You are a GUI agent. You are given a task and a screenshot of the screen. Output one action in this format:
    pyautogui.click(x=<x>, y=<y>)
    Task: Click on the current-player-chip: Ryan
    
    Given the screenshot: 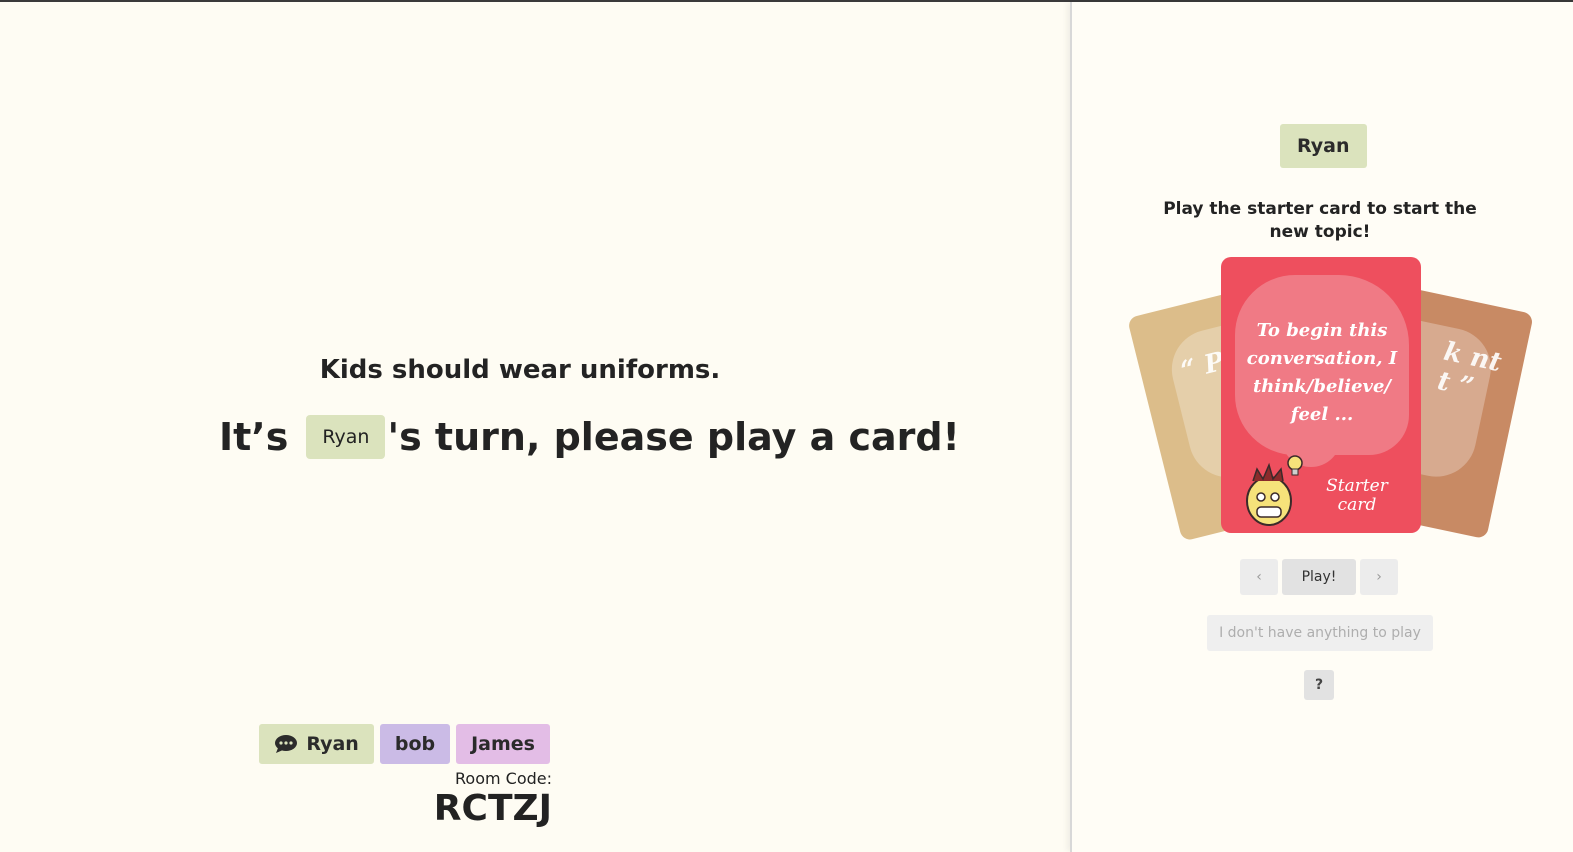 What is the action you would take?
    pyautogui.click(x=1323, y=146)
    